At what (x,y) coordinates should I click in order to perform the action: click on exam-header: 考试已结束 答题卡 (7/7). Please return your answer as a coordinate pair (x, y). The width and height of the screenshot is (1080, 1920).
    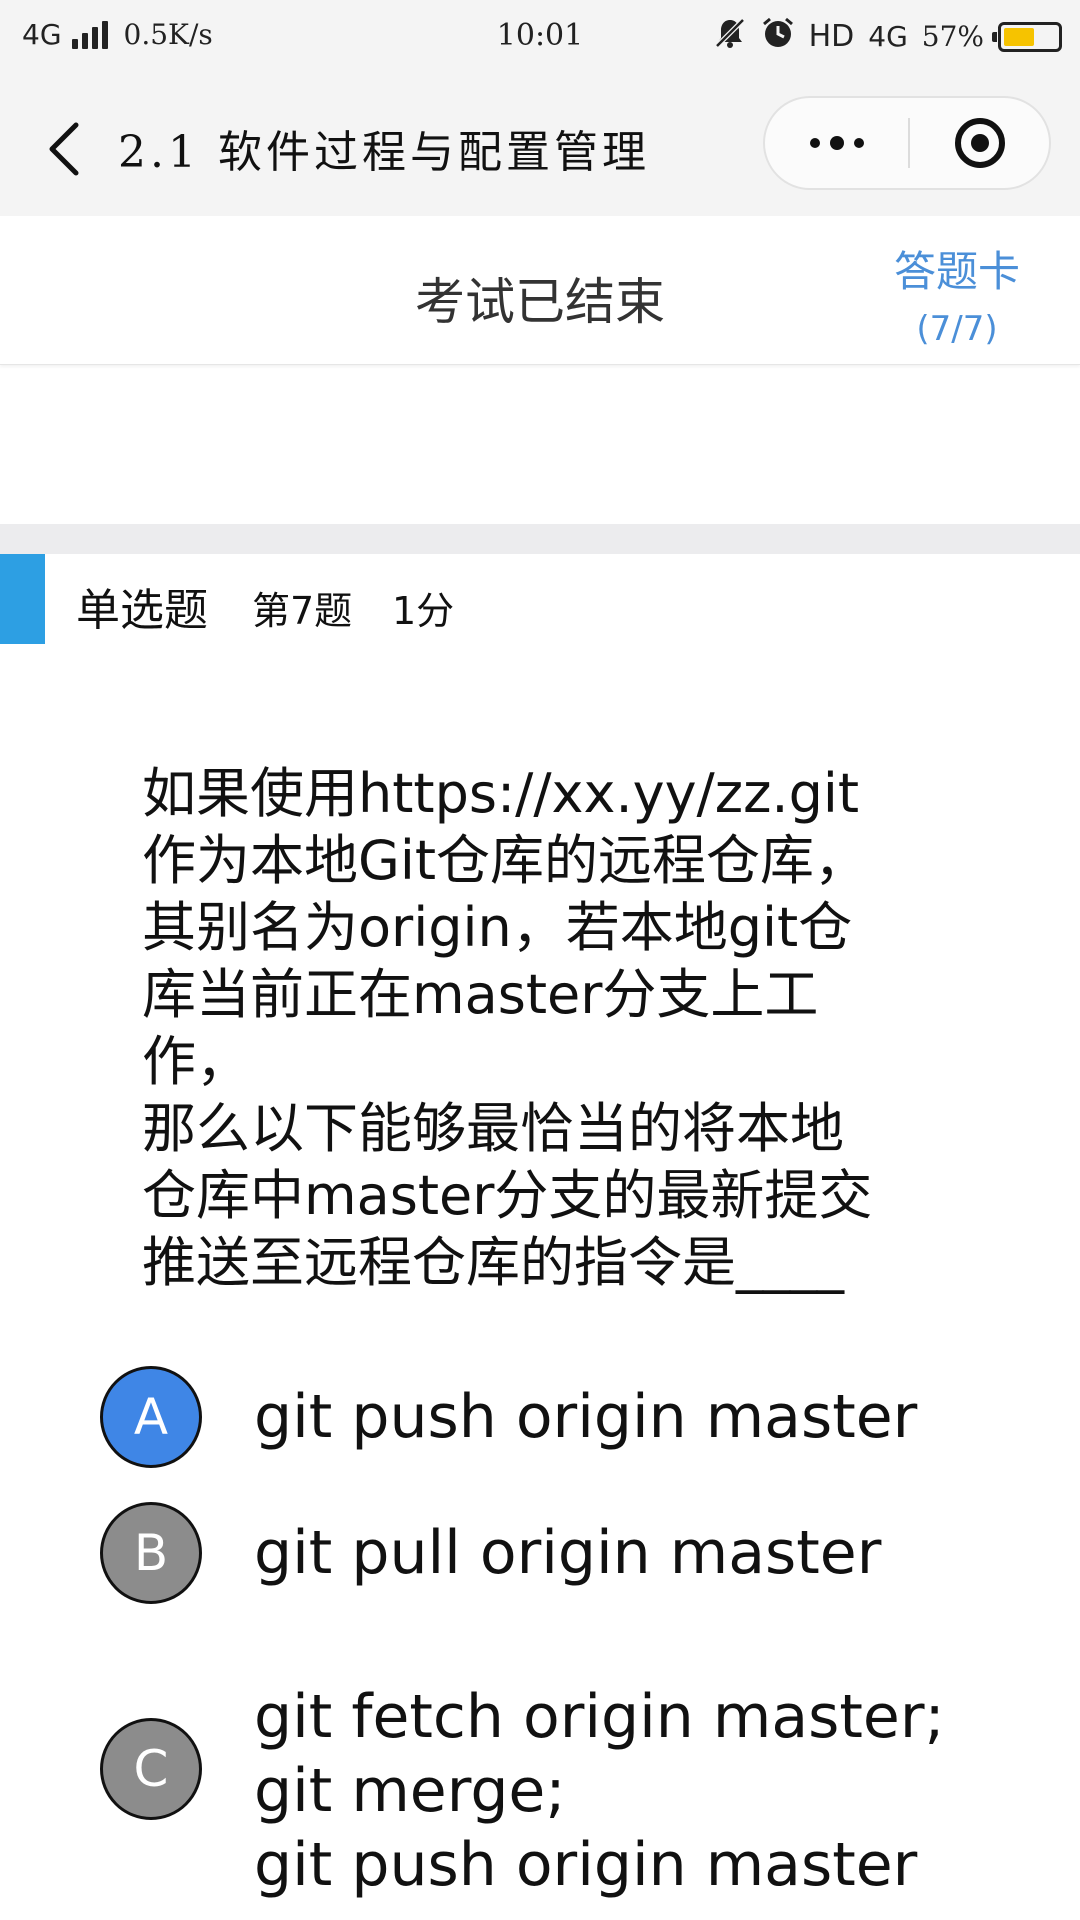
    Looking at the image, I should click on (540, 290).